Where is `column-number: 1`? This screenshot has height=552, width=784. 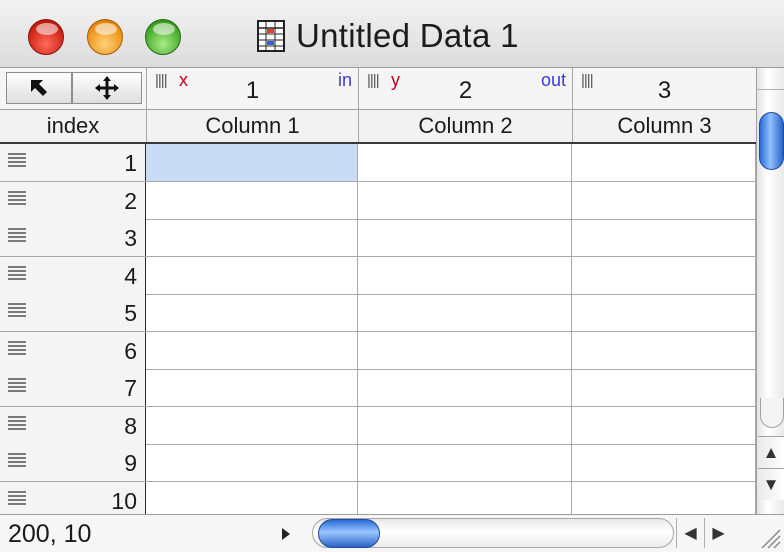 column-number: 1 is located at coordinates (252, 90).